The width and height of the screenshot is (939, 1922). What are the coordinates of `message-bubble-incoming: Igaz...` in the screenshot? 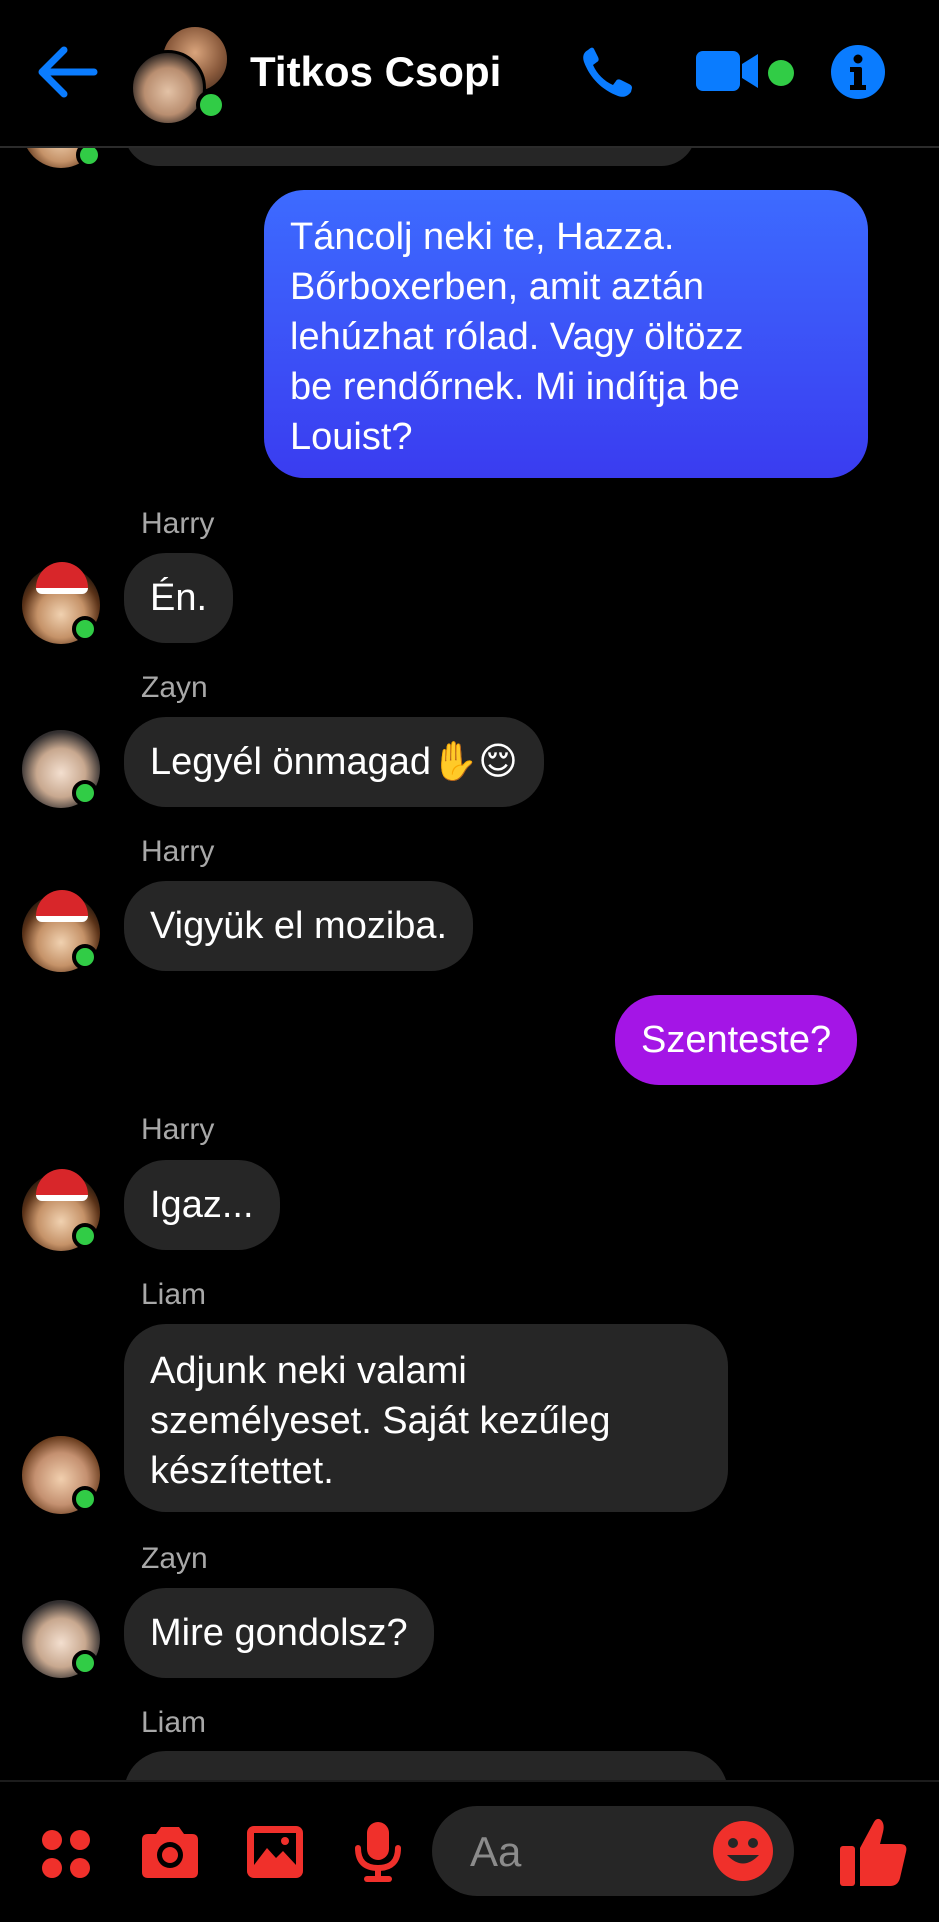 It's located at (202, 1205).